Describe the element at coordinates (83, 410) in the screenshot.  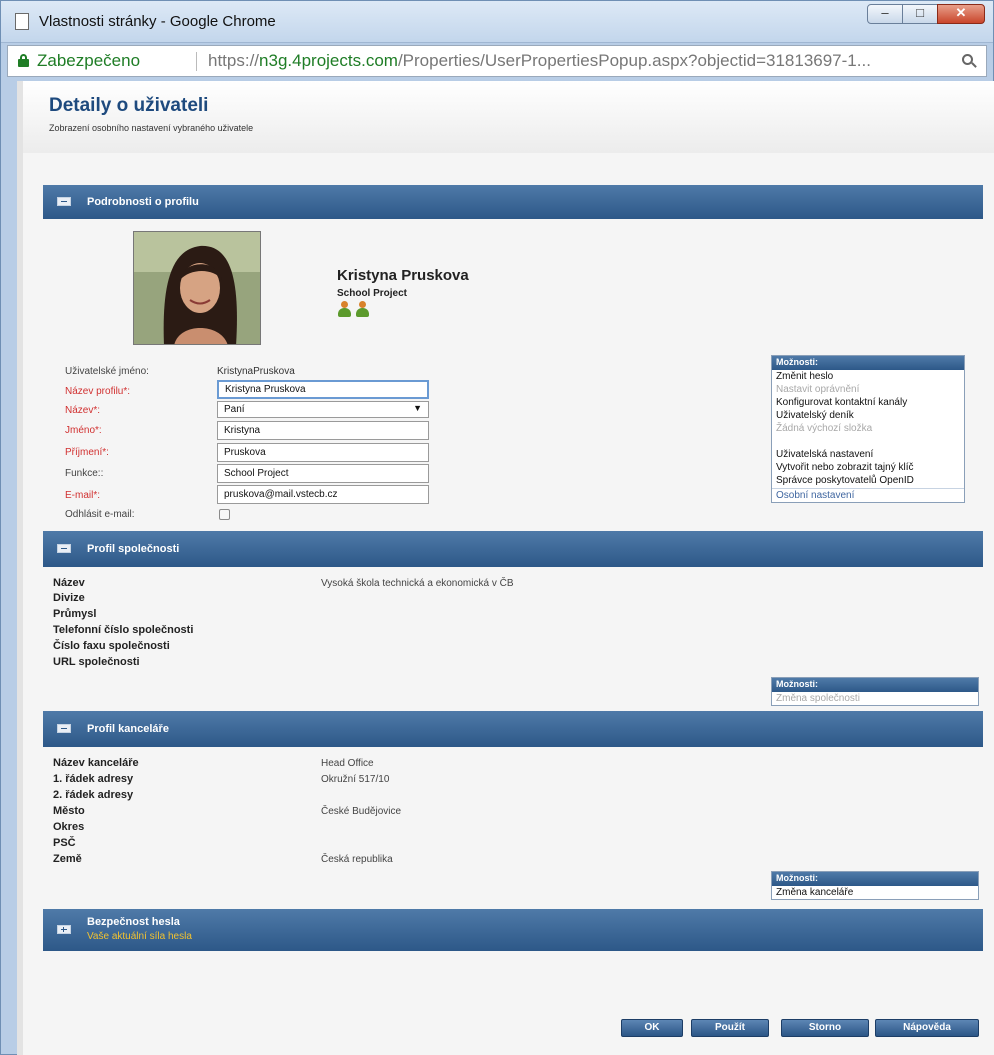
I see `salutation-label: Název*:` at that location.